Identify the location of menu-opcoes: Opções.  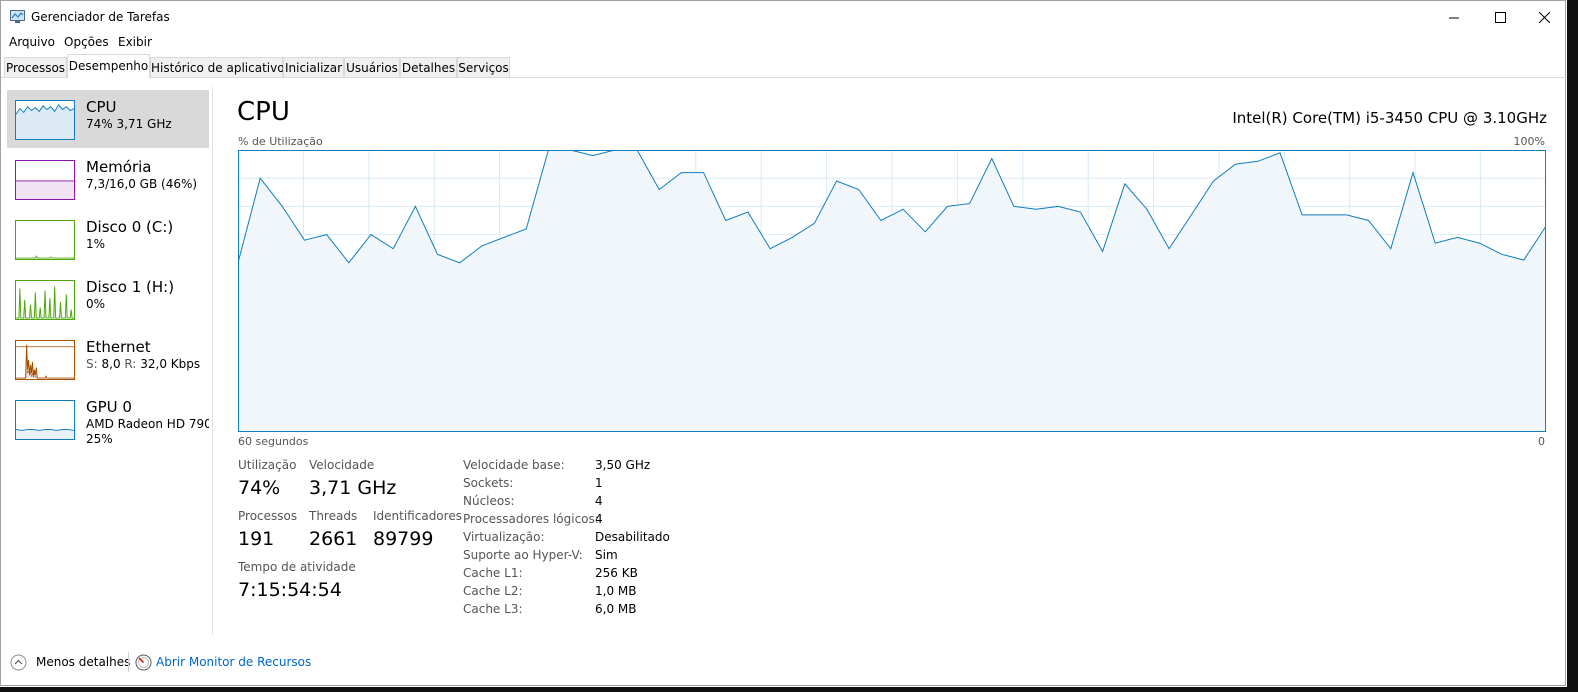
(86, 42).